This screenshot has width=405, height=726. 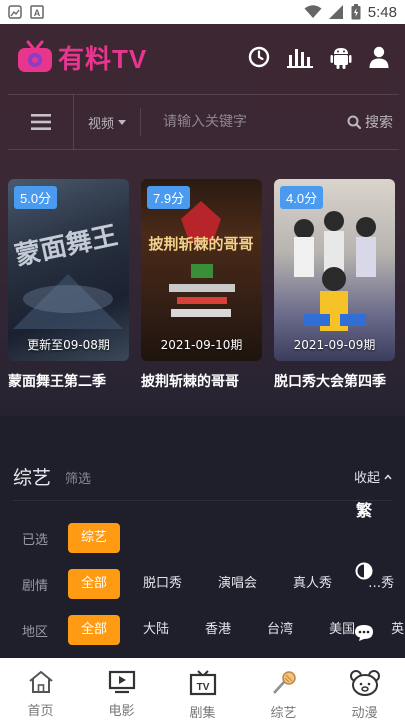 I want to click on region-option: 香港, so click(x=218, y=630).